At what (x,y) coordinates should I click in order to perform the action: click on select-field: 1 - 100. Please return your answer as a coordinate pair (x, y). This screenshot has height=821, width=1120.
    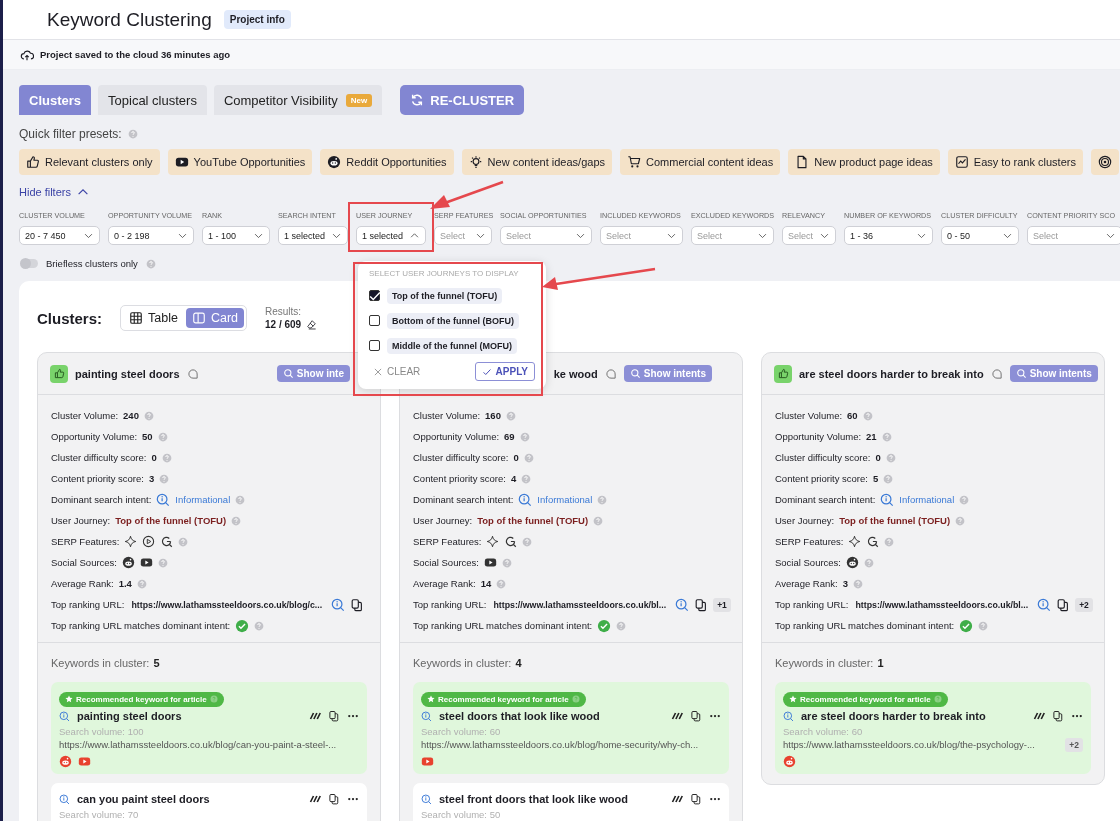
    Looking at the image, I should click on (236, 235).